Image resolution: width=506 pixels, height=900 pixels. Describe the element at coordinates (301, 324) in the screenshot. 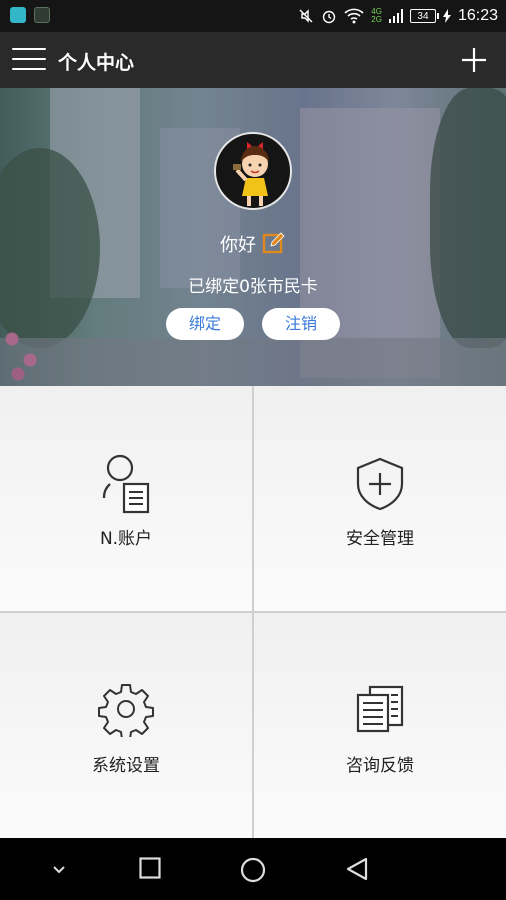

I see `logout-button: 注销` at that location.